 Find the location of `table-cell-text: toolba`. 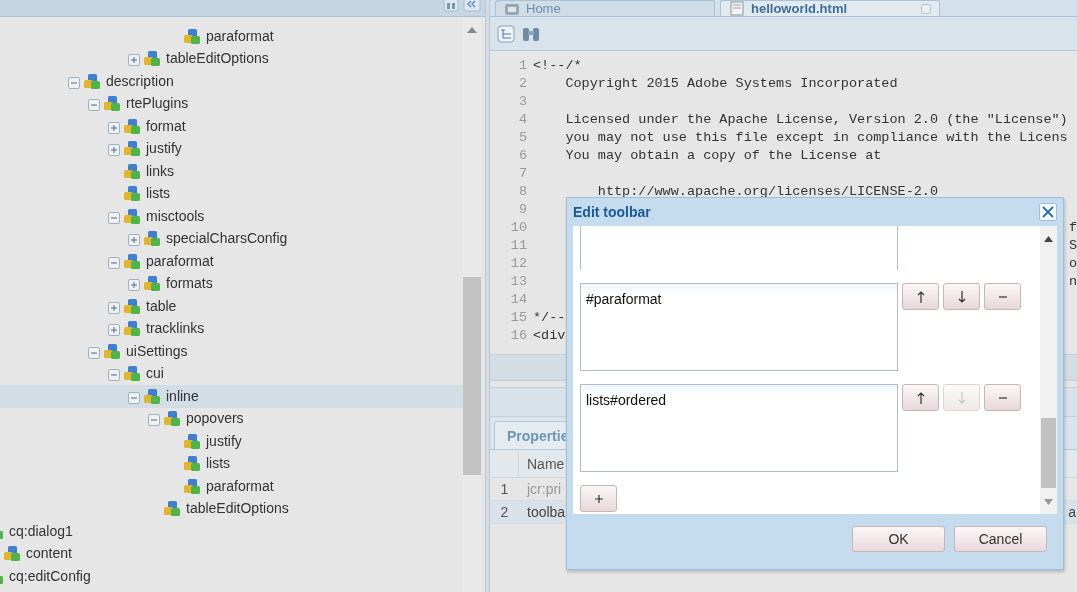

table-cell-text: toolba is located at coordinates (546, 512).